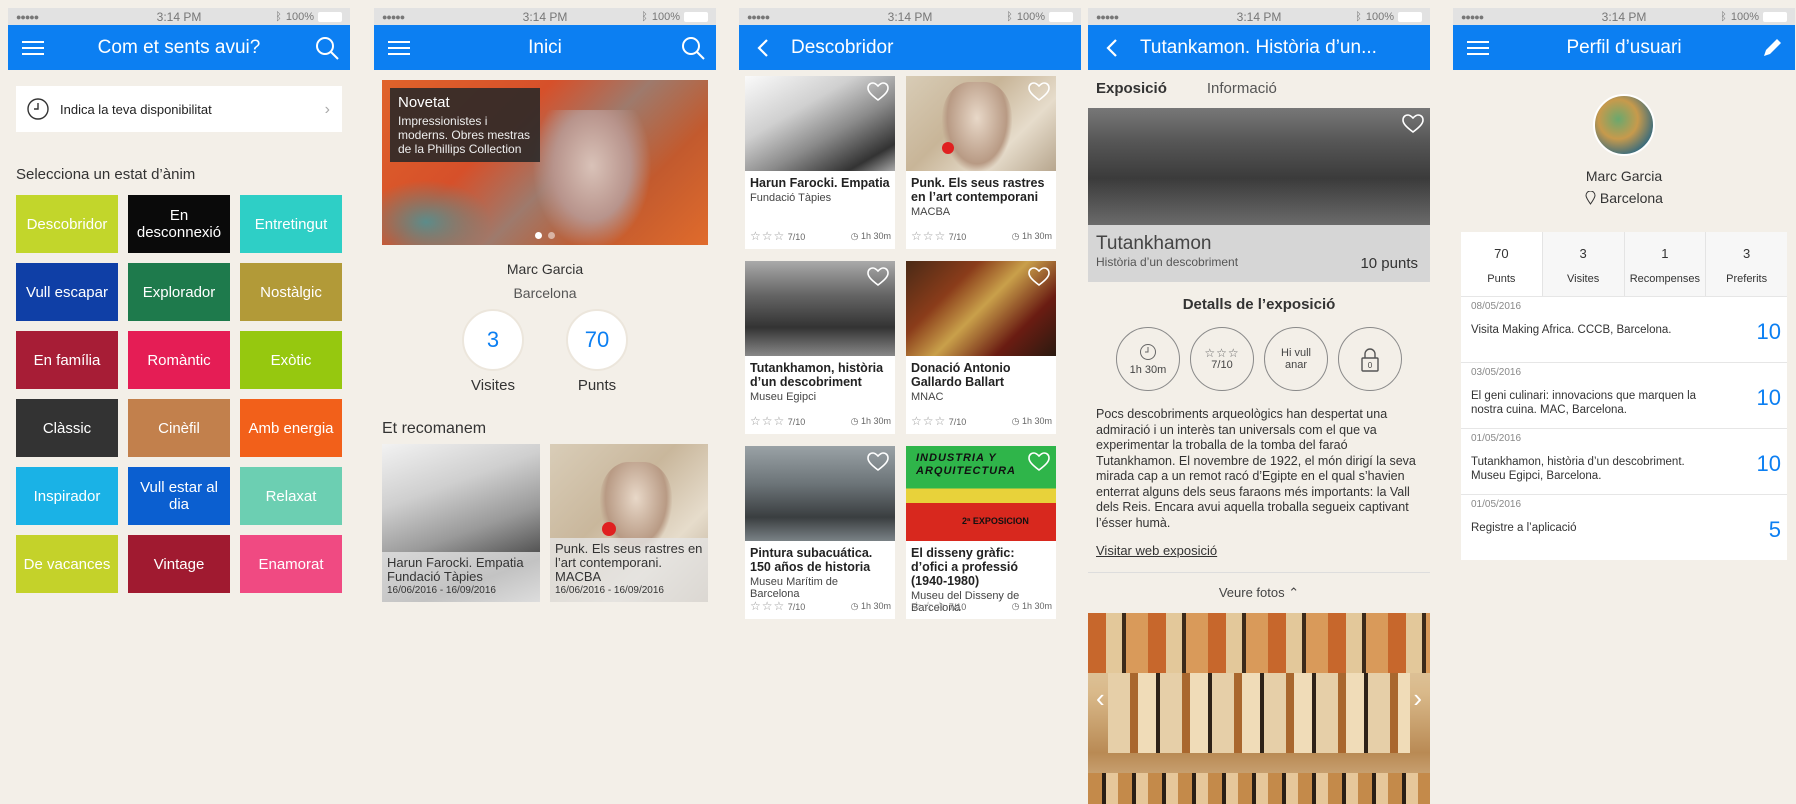 This screenshot has height=804, width=1796. I want to click on status-time: 3:14 PM, so click(545, 16).